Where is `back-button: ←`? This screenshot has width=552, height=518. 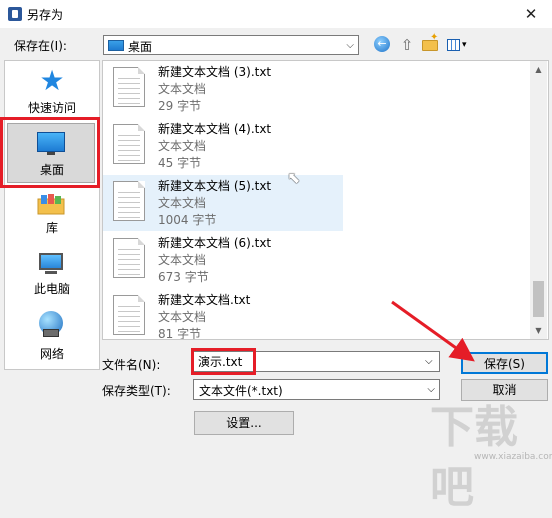 back-button: ← is located at coordinates (383, 45).